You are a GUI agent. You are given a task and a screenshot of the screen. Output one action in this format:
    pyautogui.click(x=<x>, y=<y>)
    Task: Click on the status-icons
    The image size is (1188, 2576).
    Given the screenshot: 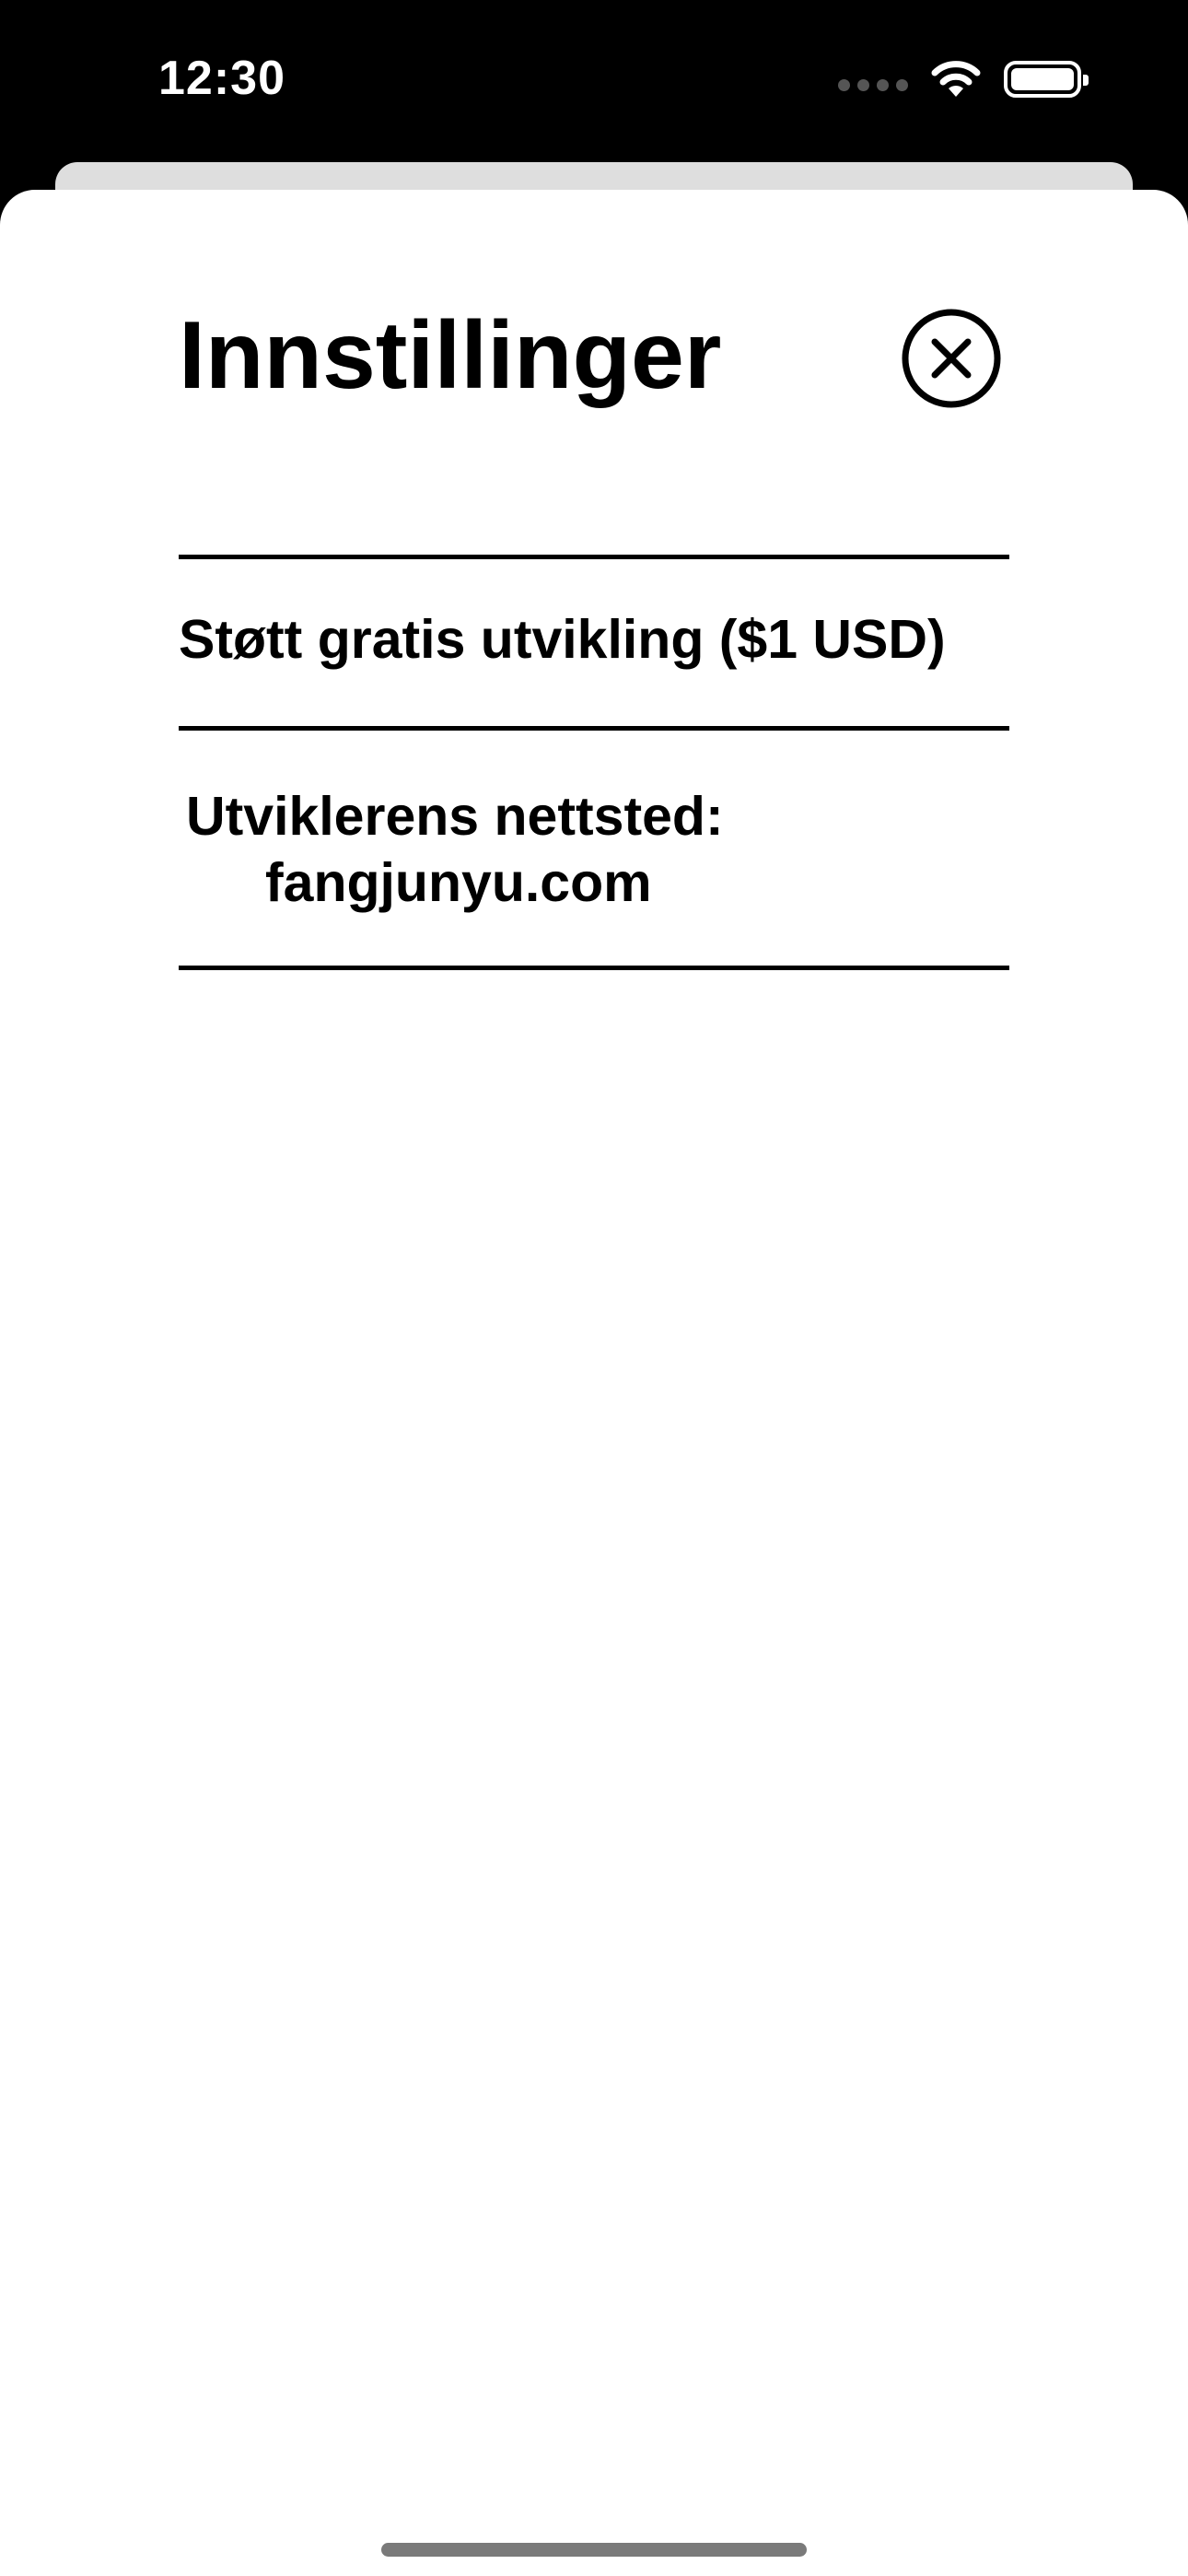 What is the action you would take?
    pyautogui.click(x=964, y=79)
    